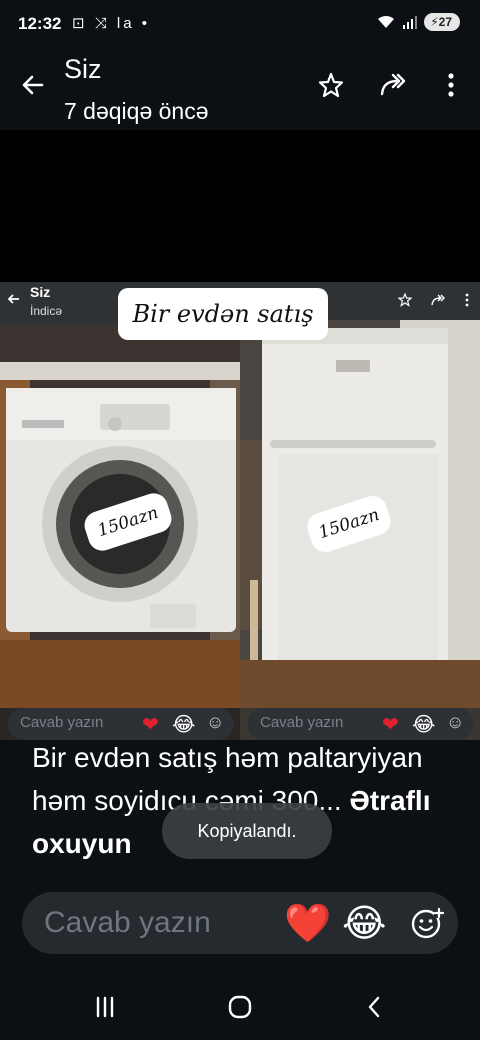 The image size is (480, 1040). Describe the element at coordinates (40, 292) in the screenshot. I see `mini-header-title: Siz` at that location.